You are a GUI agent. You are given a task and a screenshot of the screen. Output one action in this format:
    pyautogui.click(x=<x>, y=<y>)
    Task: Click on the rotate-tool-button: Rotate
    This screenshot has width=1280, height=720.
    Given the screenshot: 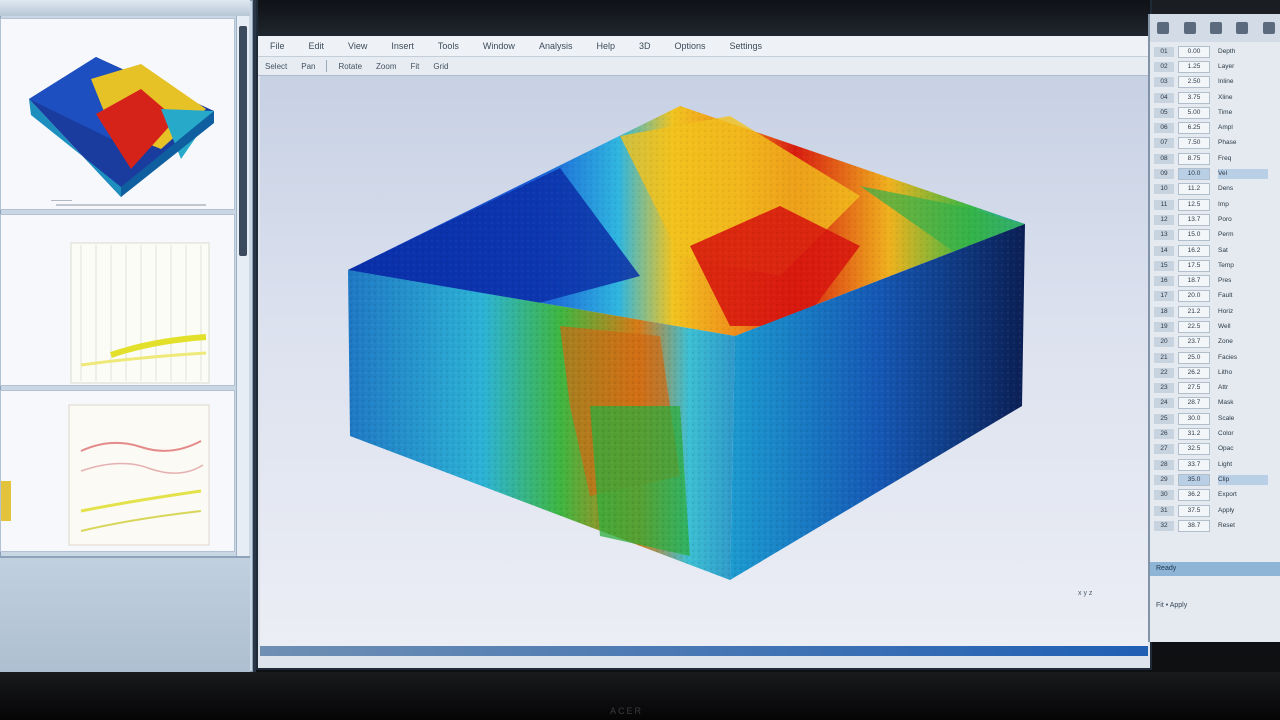 What is the action you would take?
    pyautogui.click(x=350, y=66)
    